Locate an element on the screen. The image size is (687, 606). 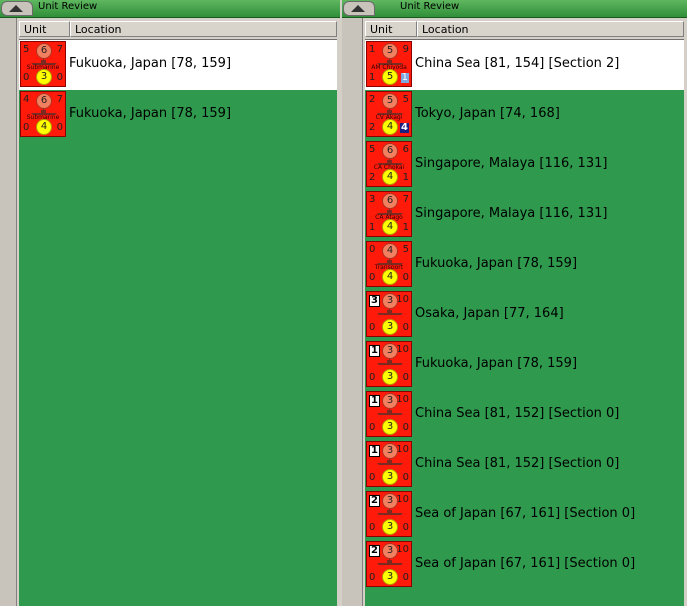
unit-location-text: Osaka, Japan [77, 164] is located at coordinates (489, 313).